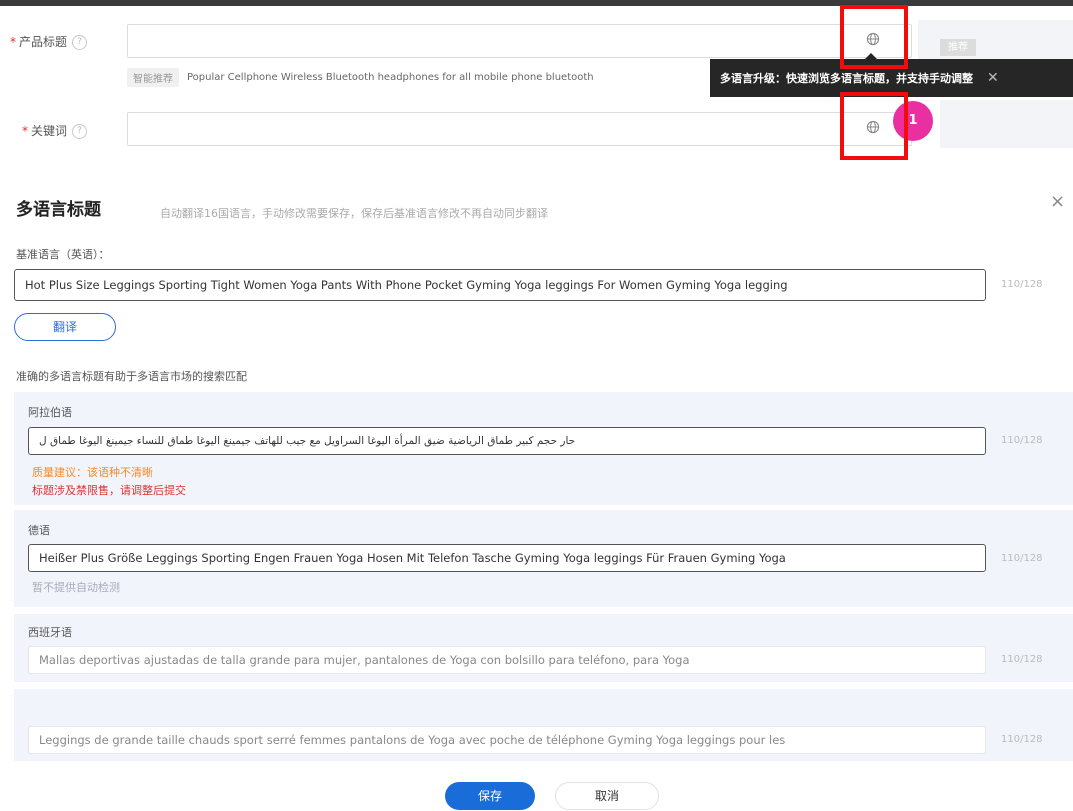 This screenshot has width=1073, height=811. I want to click on keywords-label: 关键词, so click(49, 131).